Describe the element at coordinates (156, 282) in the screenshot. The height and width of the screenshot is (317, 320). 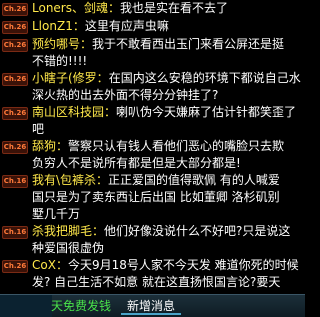
I see `message-text: 发? 自己生活不如意 就在这直扬恨国言论?要天` at that location.